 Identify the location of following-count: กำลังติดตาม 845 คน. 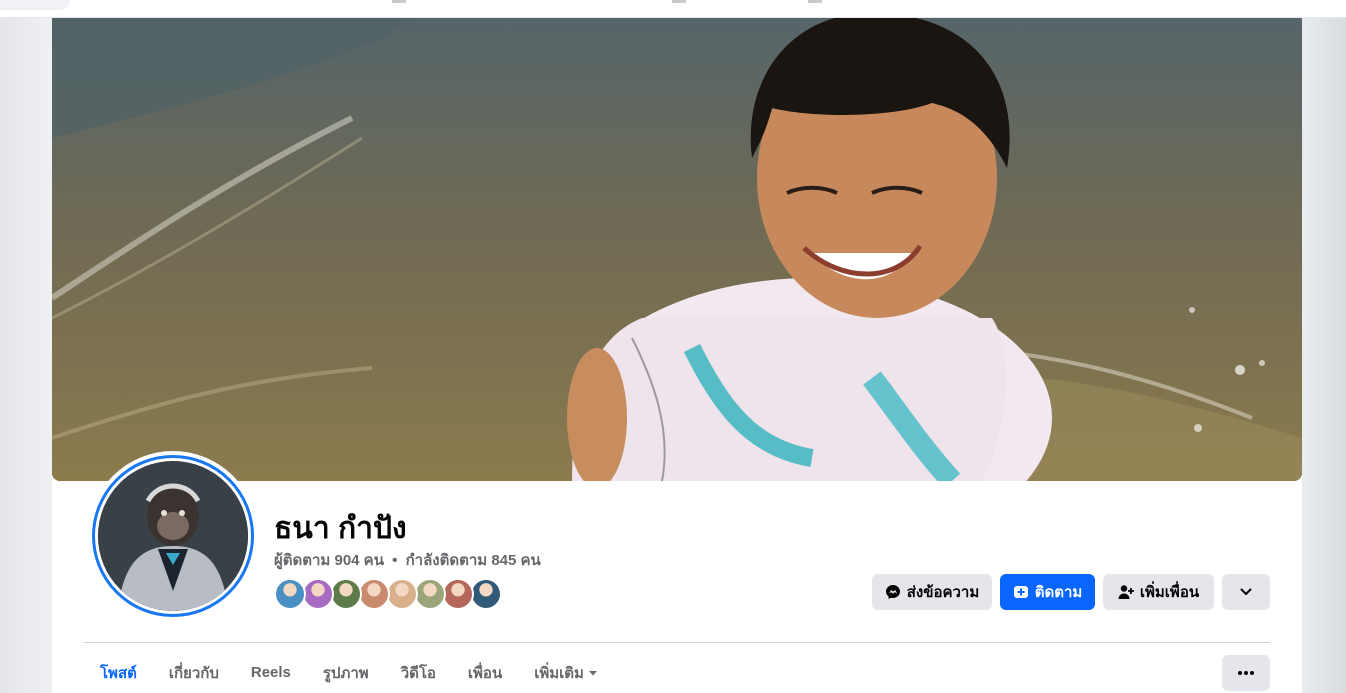
(473, 560).